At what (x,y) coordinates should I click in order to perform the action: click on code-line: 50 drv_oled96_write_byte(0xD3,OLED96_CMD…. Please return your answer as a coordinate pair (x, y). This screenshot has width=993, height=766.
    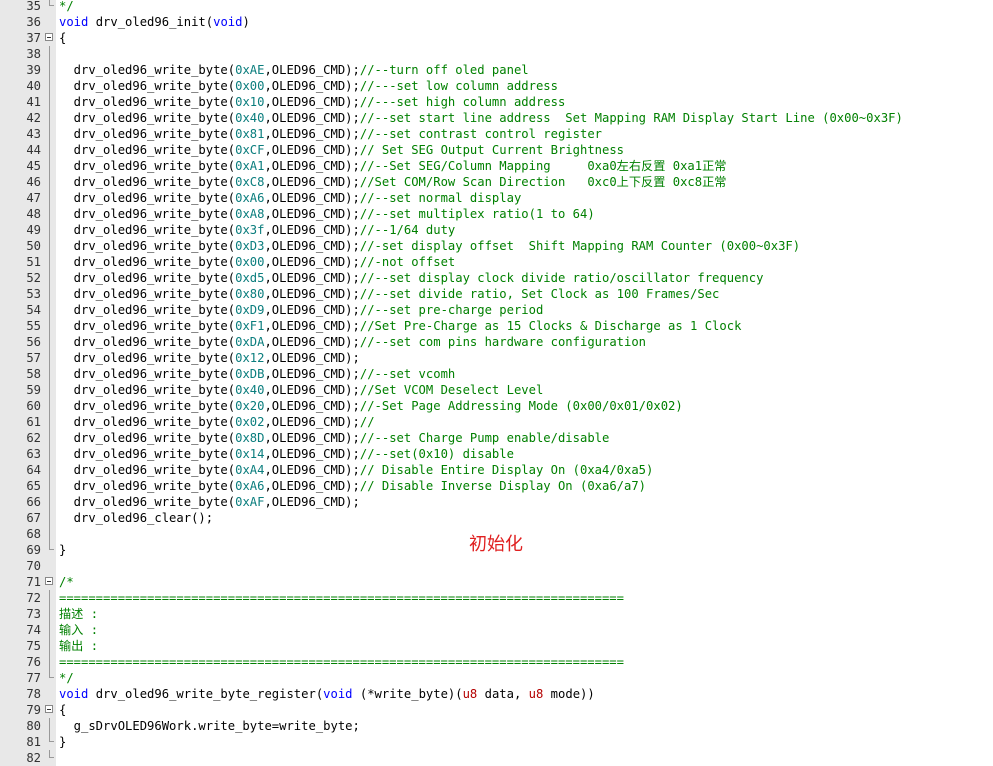
    Looking at the image, I should click on (496, 246).